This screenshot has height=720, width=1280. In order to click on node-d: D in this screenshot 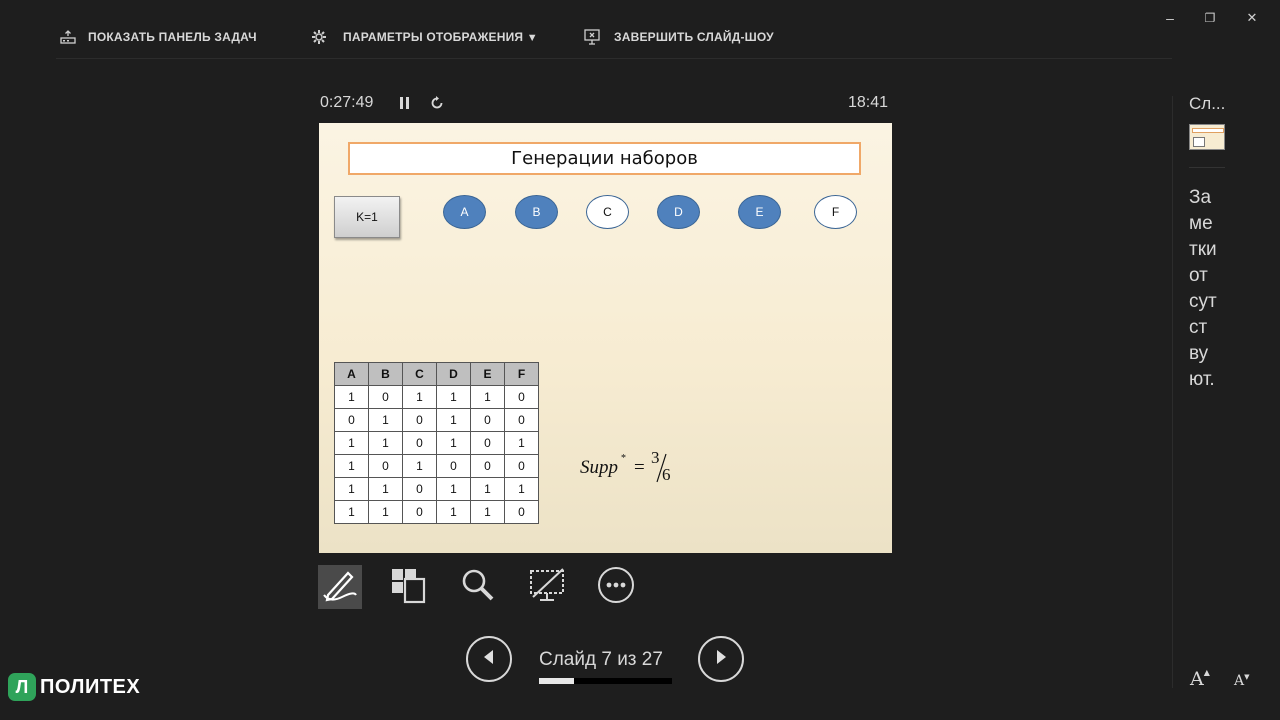, I will do `click(678, 212)`.